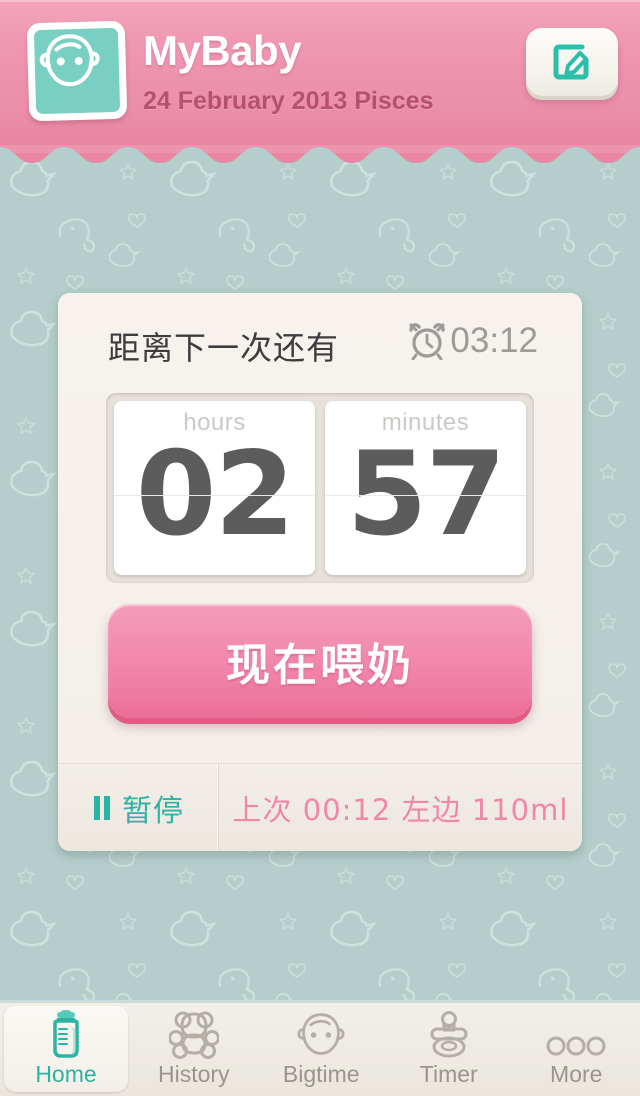 Image resolution: width=640 pixels, height=1096 pixels. Describe the element at coordinates (427, 341) in the screenshot. I see `alarm-clock-icon` at that location.